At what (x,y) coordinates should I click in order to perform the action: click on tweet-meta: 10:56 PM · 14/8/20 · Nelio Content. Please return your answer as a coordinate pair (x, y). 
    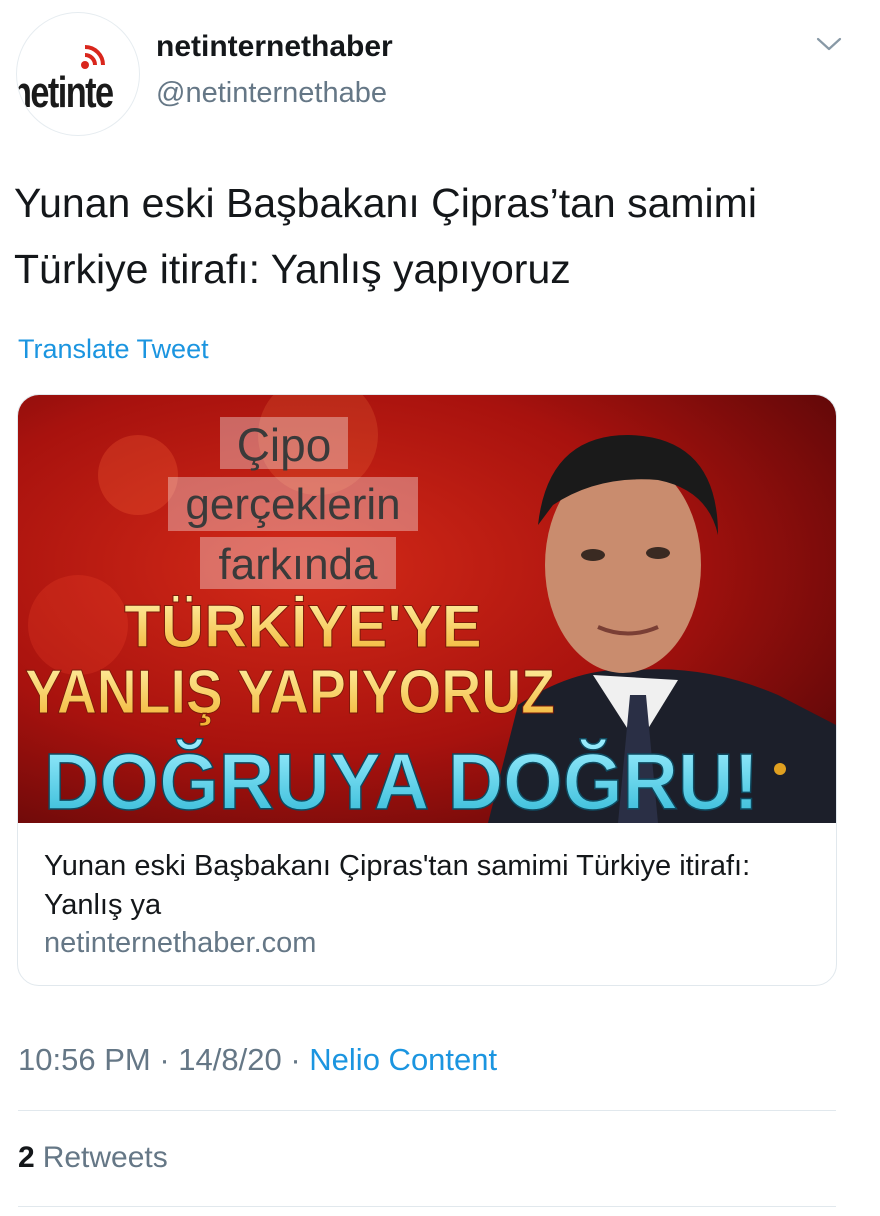
    Looking at the image, I should click on (257, 1060).